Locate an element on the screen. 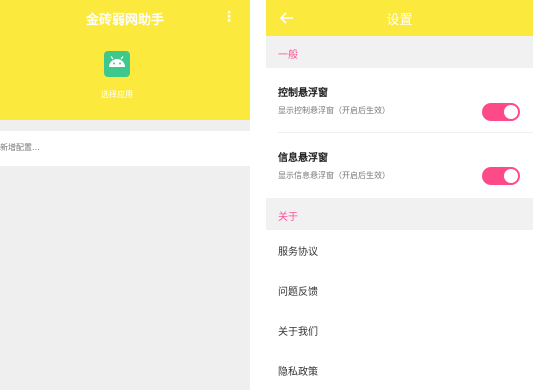 The image size is (533, 390). about-item-privacy-policy: 隐私政策 is located at coordinates (399, 370).